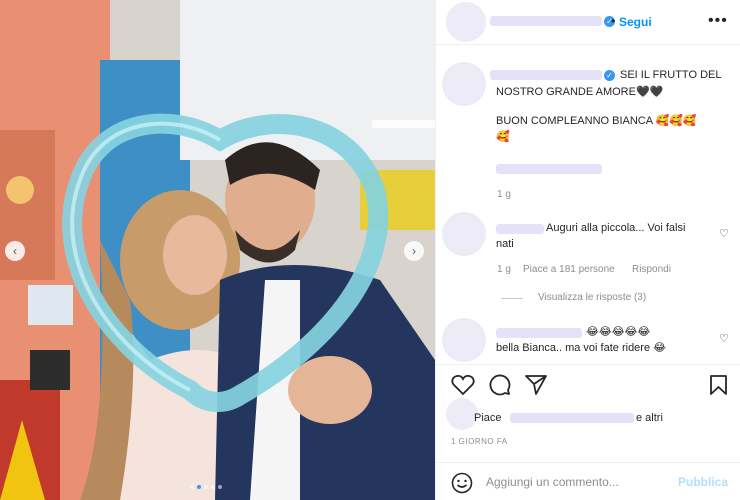  I want to click on carousel-prev-button: ‹, so click(15, 251).